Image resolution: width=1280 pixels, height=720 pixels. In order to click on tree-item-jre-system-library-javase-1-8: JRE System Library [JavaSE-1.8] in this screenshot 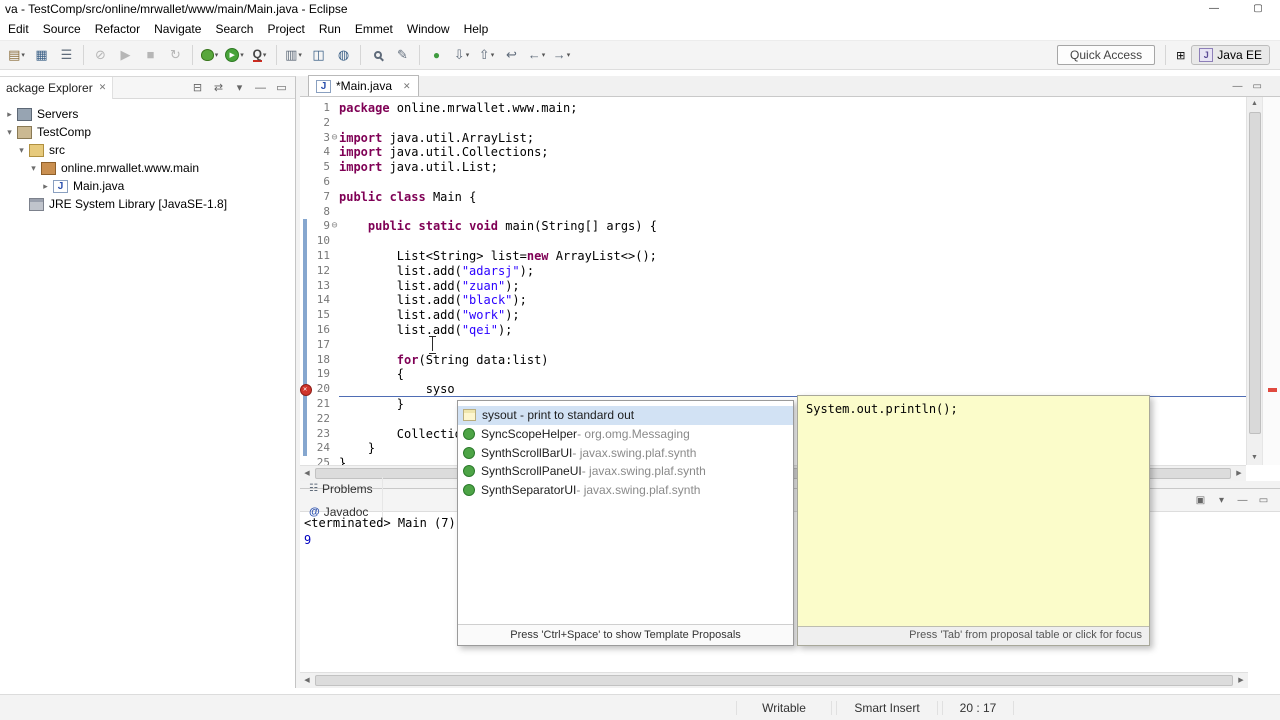, I will do `click(147, 204)`.